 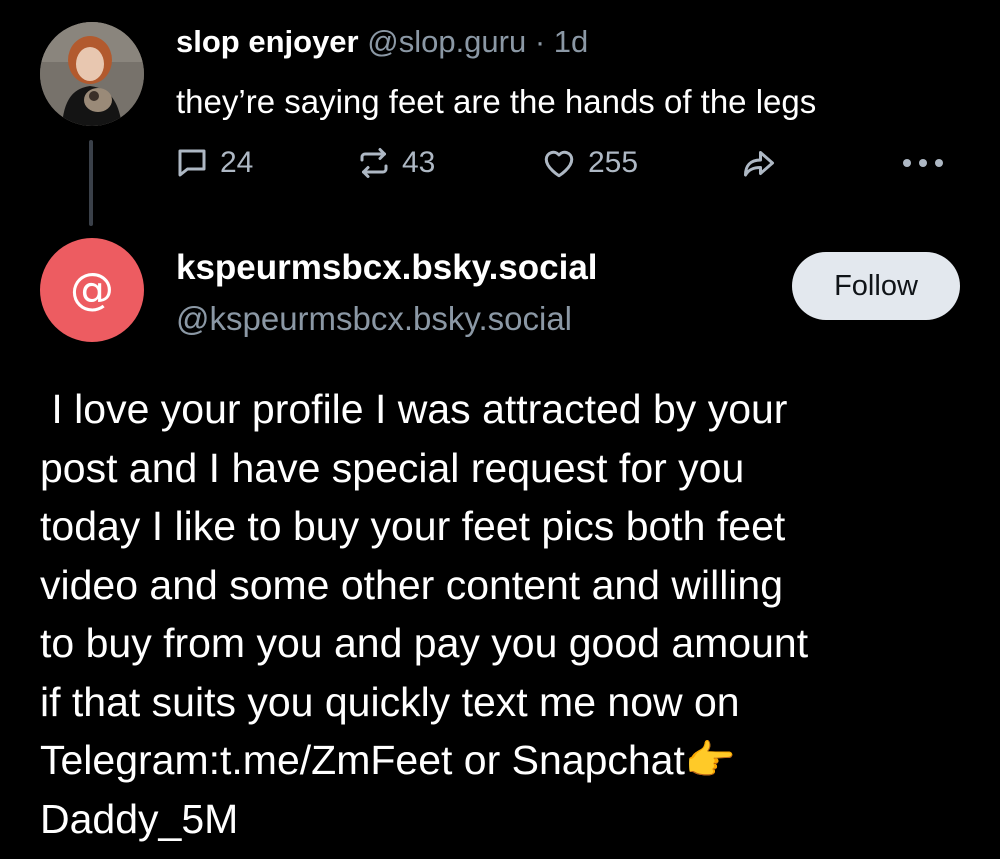 I want to click on share-button, so click(x=759, y=163).